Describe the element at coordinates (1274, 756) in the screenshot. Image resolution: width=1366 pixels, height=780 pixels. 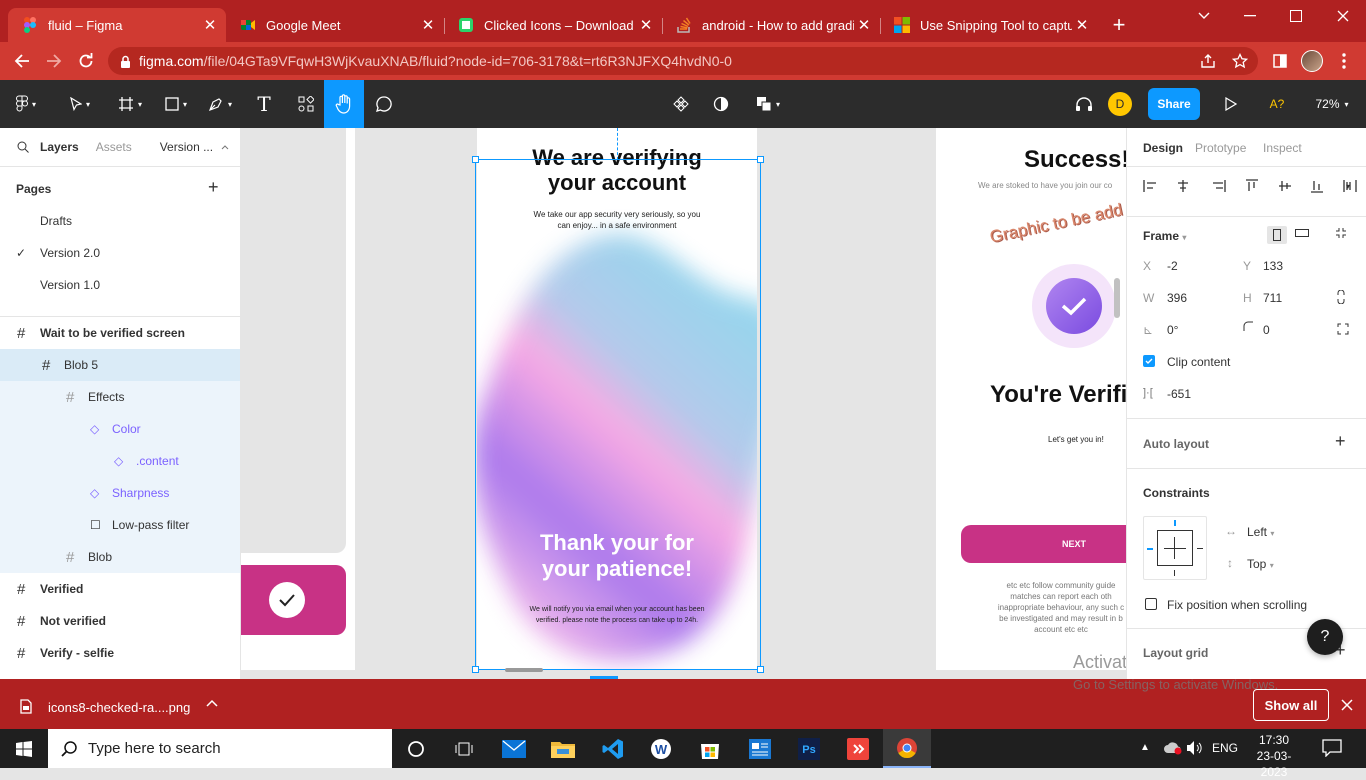
I see `clock: 17:30 23-03-2023` at that location.